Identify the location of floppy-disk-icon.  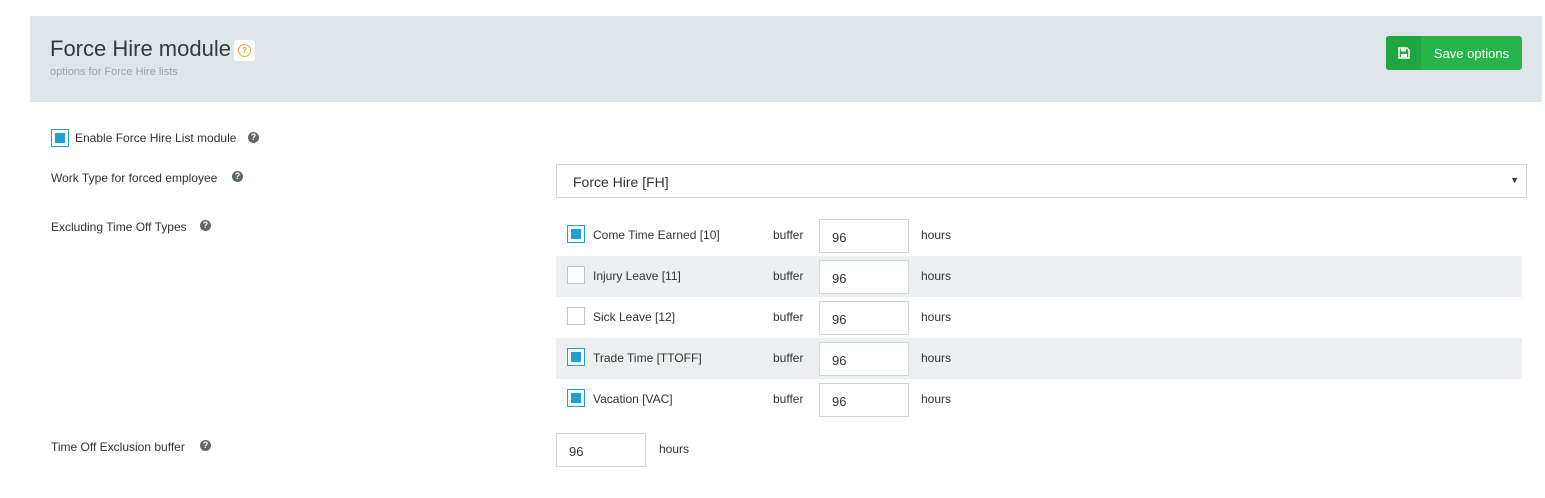
(1403, 53).